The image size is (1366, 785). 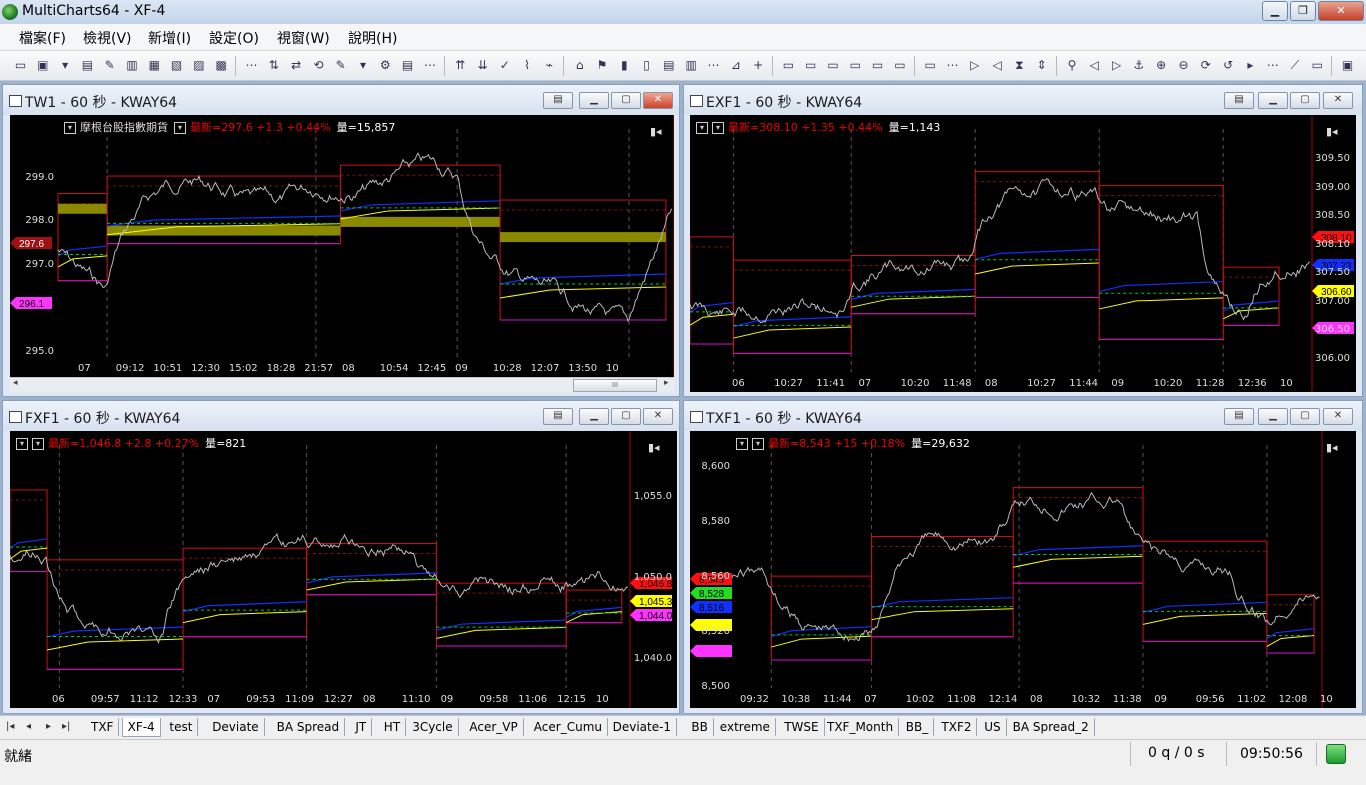 I want to click on sheet-tab-jt: JT, so click(x=361, y=727).